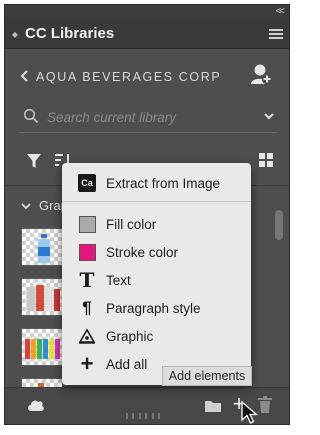 The width and height of the screenshot is (320, 435). I want to click on menu-item-label: Graphic, so click(130, 336).